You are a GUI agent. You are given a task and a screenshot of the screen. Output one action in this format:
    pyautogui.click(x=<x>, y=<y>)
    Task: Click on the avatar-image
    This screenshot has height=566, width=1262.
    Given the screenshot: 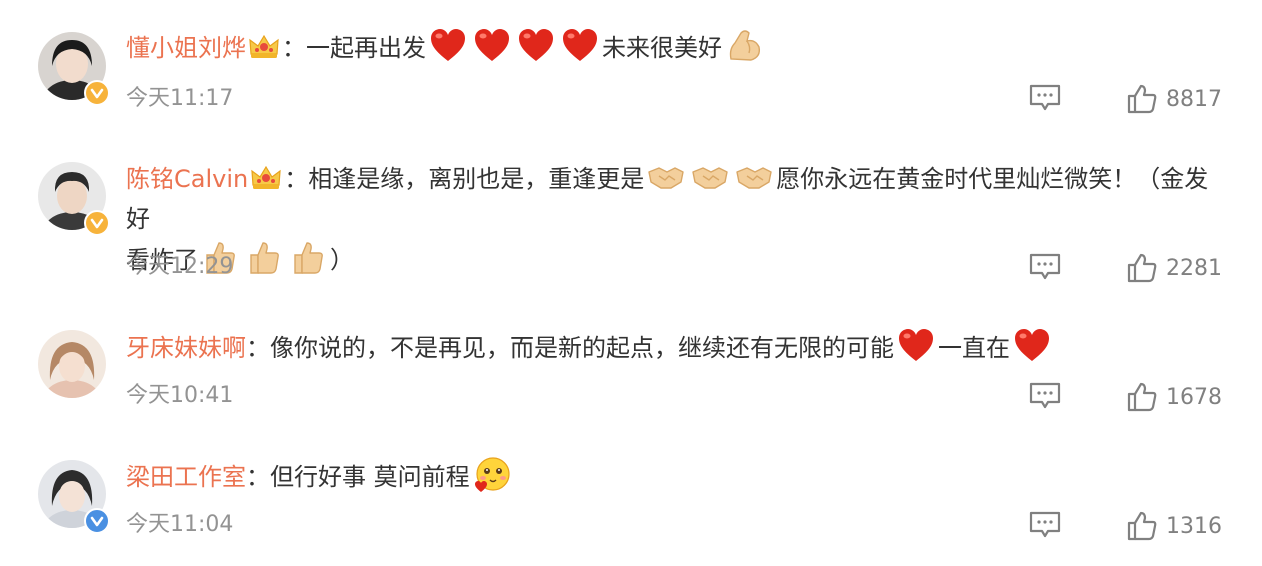 What is the action you would take?
    pyautogui.click(x=72, y=364)
    